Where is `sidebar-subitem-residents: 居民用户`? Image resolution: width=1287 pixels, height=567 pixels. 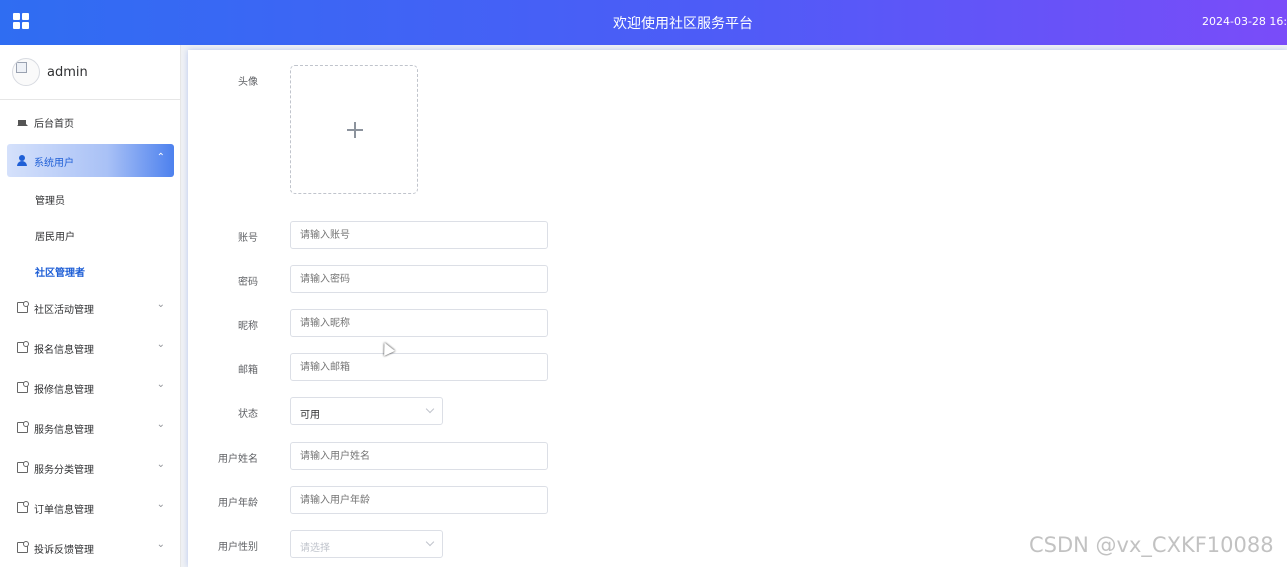
sidebar-subitem-residents: 居民用户 is located at coordinates (55, 235).